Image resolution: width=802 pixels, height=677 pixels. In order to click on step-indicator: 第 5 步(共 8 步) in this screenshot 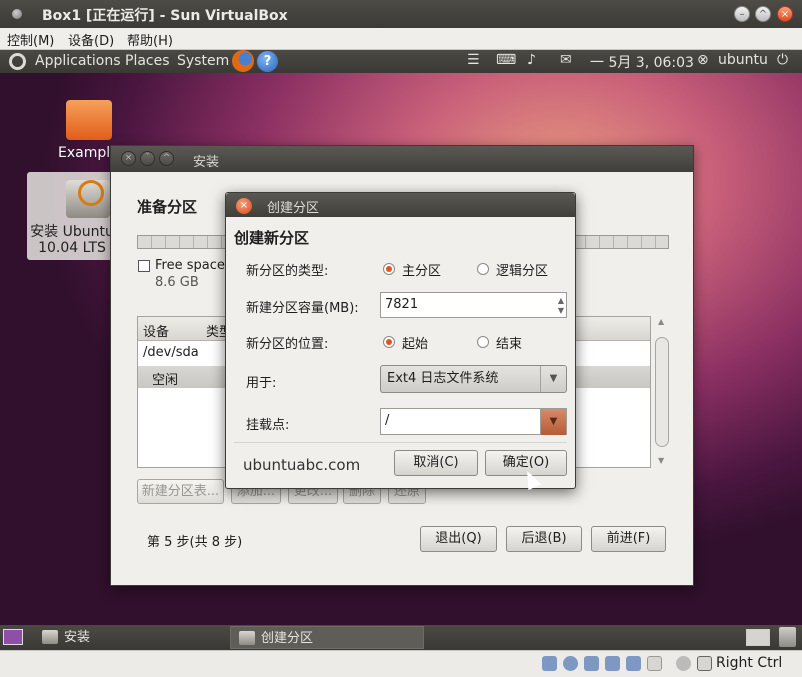, I will do `click(195, 542)`.